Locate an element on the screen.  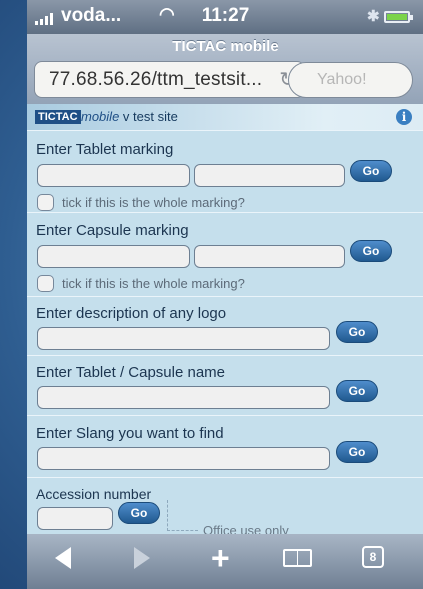
clock: 11:27 is located at coordinates (225, 15).